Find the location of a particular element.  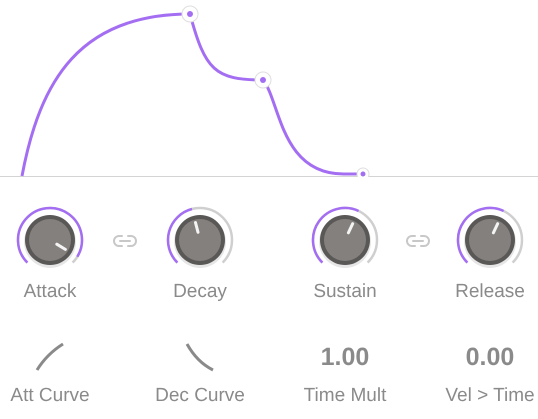

knob-label: Attack is located at coordinates (50, 292).